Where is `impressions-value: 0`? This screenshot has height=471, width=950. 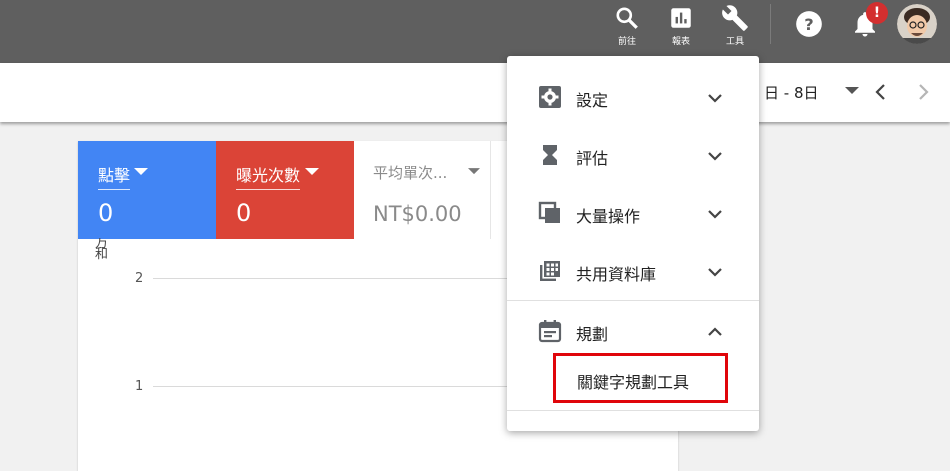 impressions-value: 0 is located at coordinates (244, 213).